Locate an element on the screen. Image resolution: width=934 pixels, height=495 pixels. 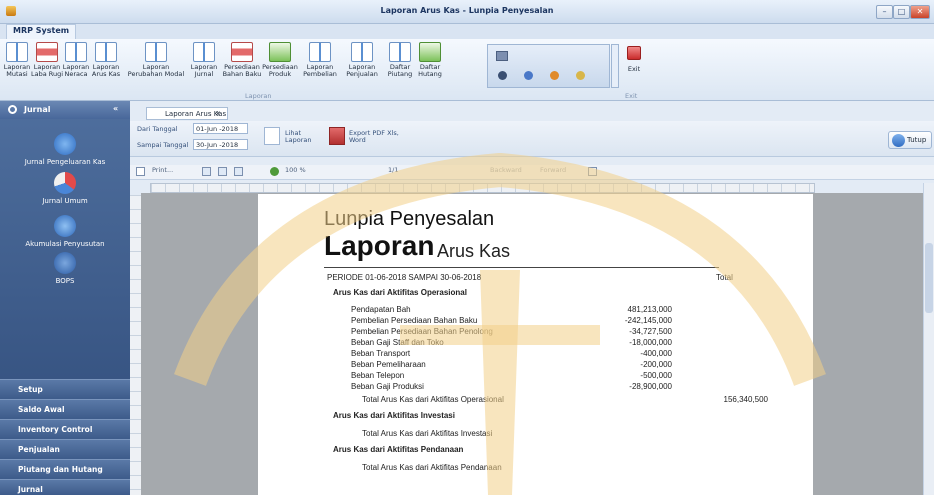
settings-icon is located at coordinates (592, 171).